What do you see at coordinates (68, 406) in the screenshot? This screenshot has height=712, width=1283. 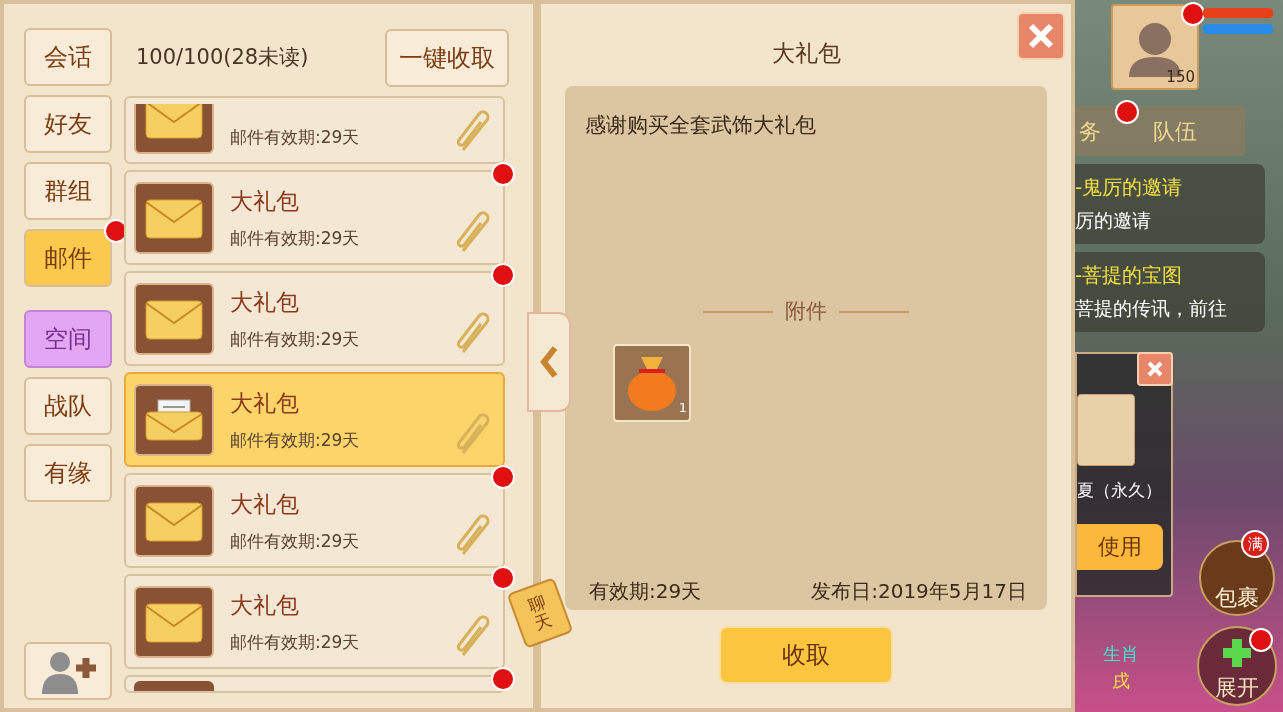 I see `sidebar-tab: 战队` at bounding box center [68, 406].